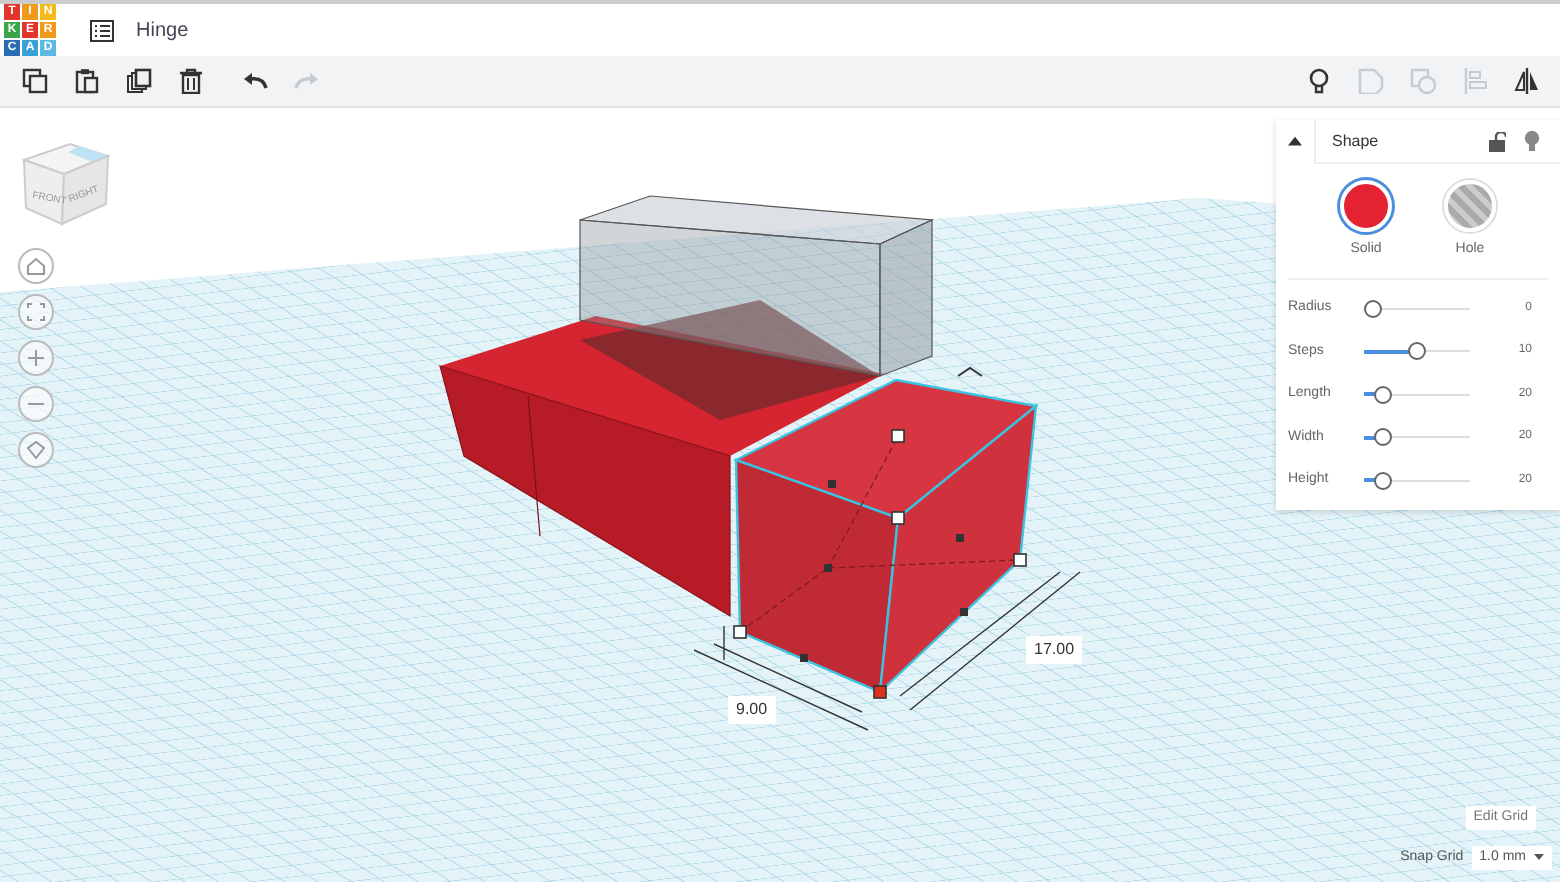 This screenshot has height=882, width=1560. I want to click on rotate-handle-icon, so click(970, 371).